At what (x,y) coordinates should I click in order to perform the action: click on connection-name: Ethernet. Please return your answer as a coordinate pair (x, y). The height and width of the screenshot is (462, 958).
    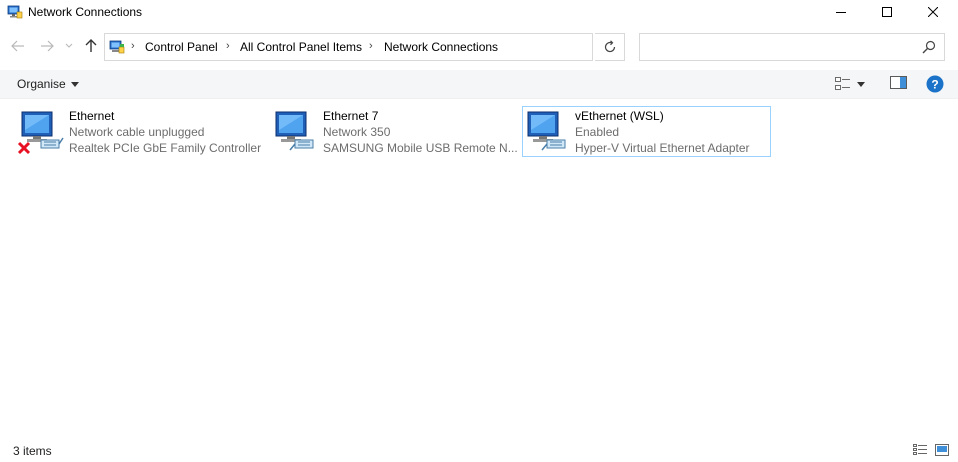
    Looking at the image, I should click on (92, 116).